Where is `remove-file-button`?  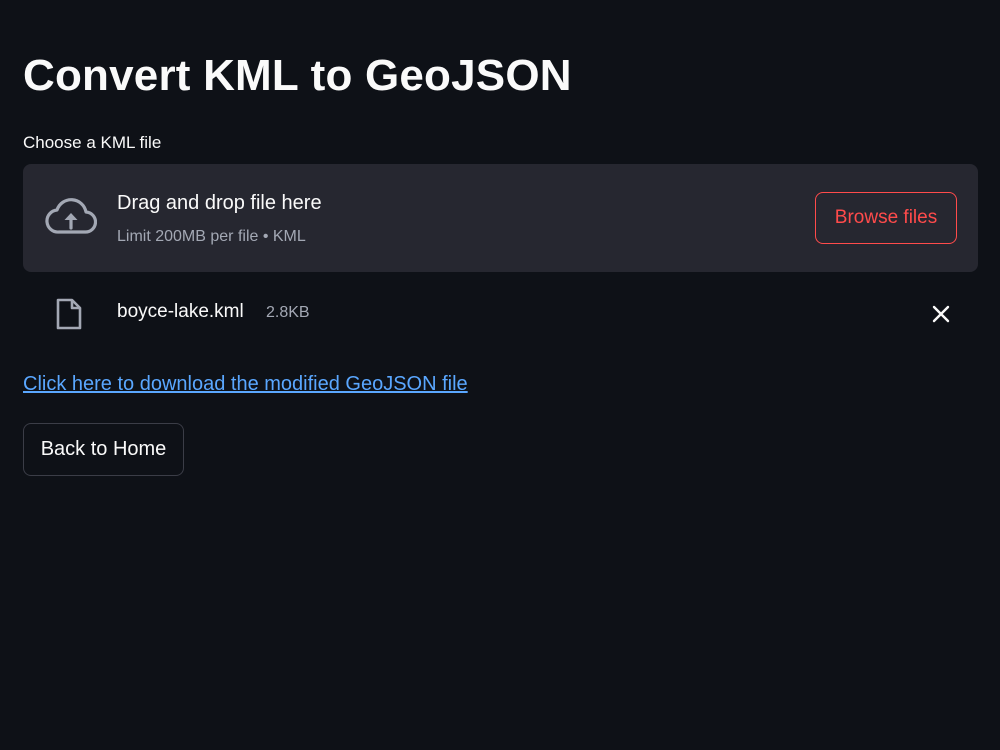 remove-file-button is located at coordinates (941, 314).